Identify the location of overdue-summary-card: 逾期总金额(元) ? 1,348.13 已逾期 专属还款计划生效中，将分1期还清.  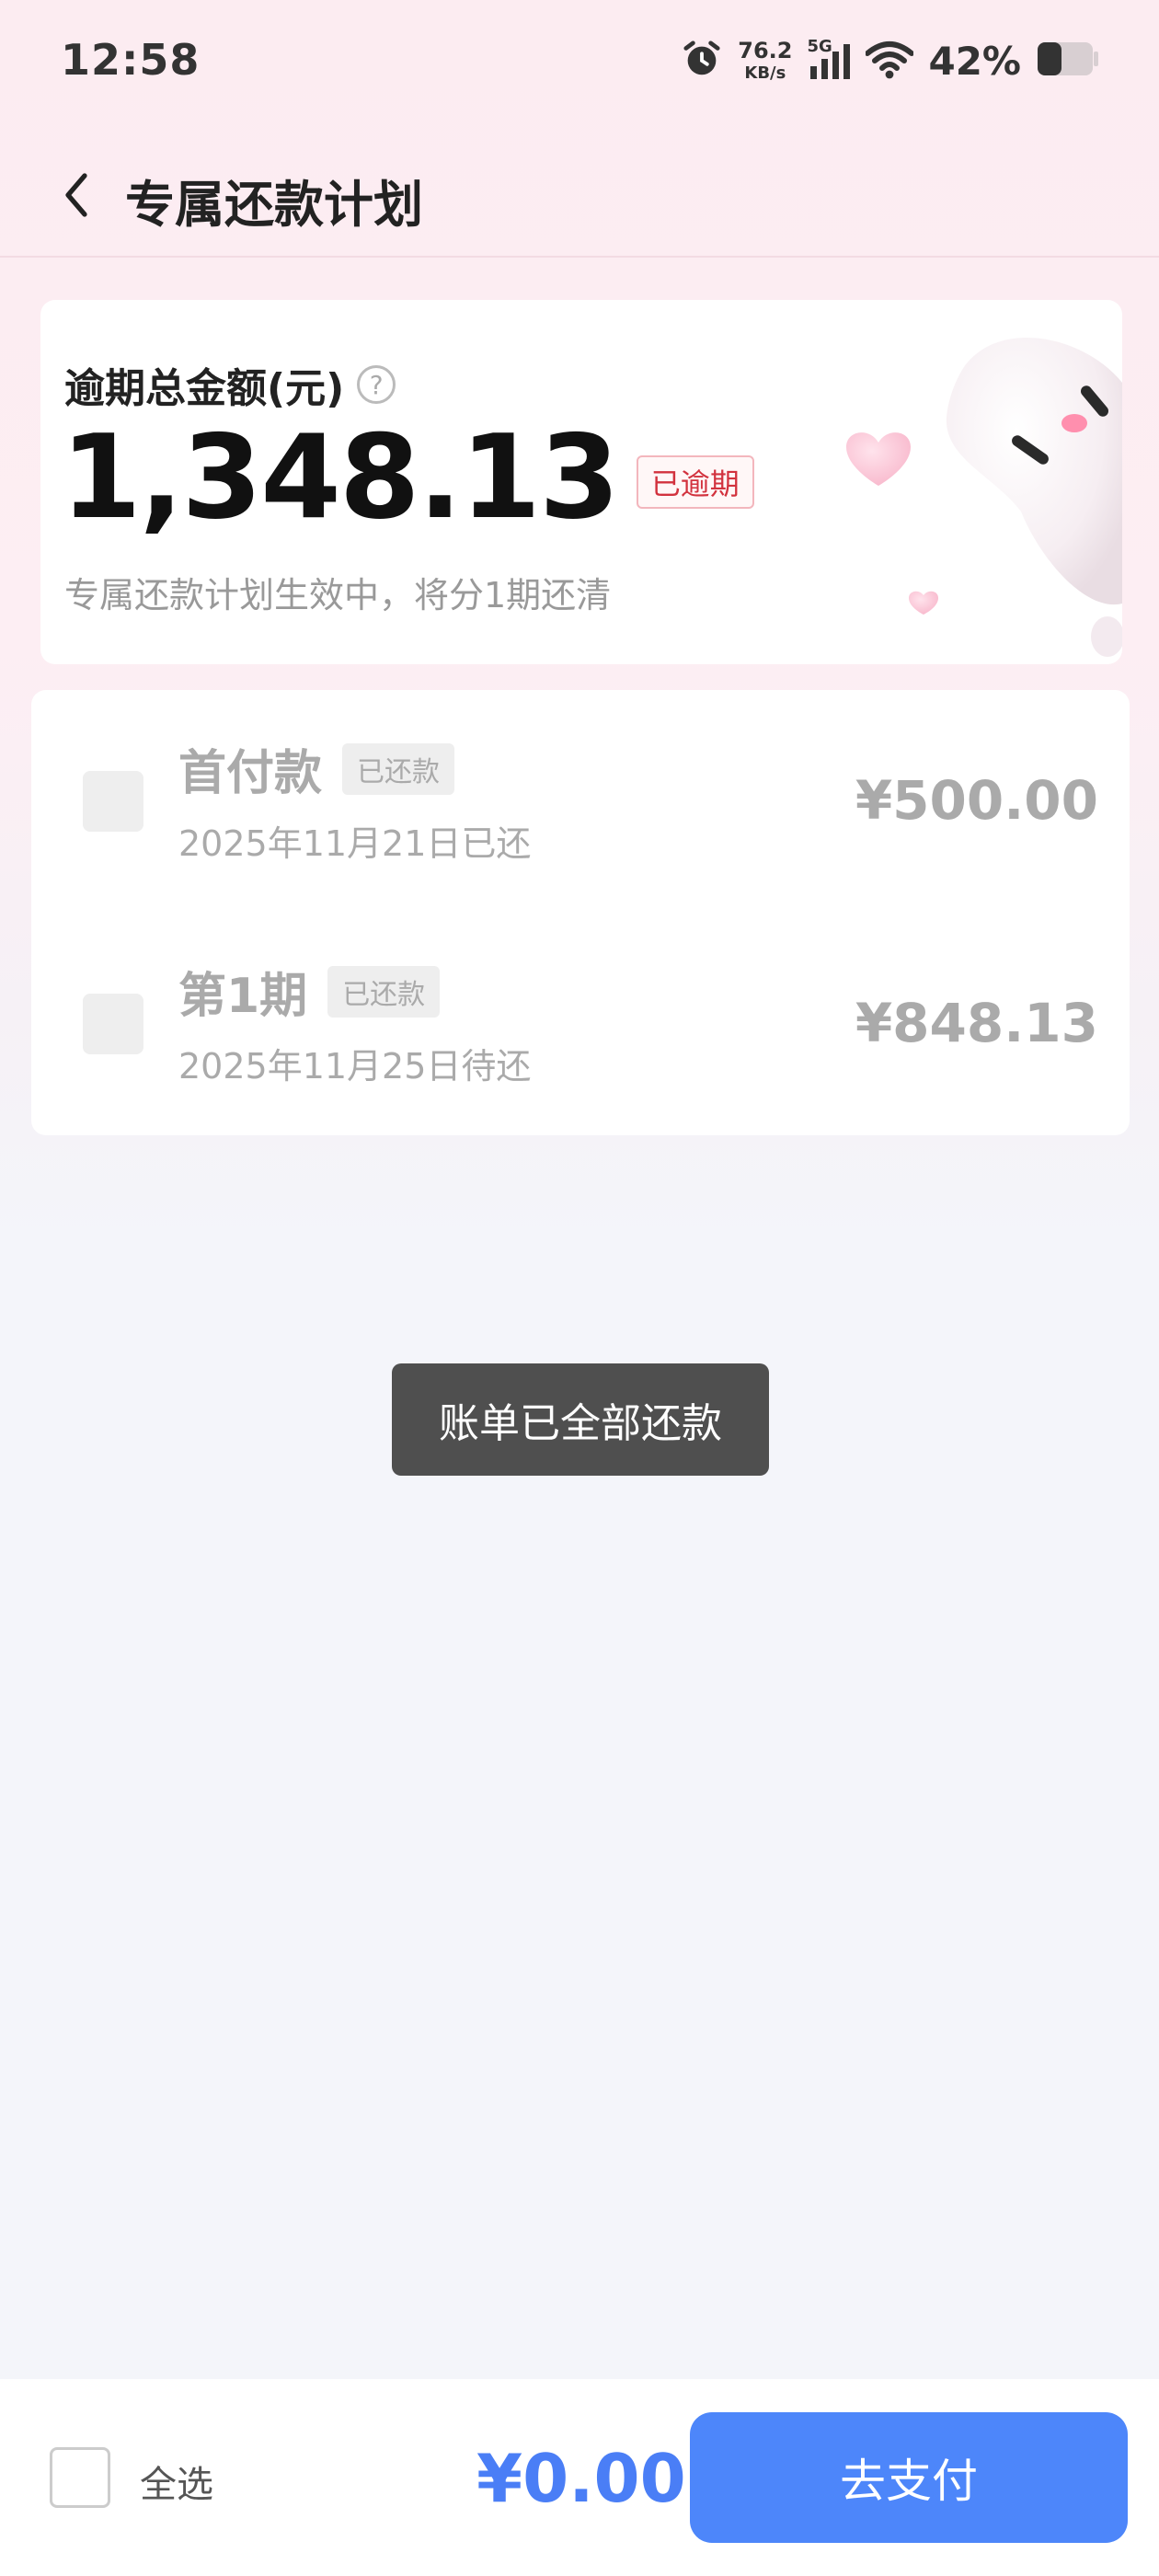
(581, 482).